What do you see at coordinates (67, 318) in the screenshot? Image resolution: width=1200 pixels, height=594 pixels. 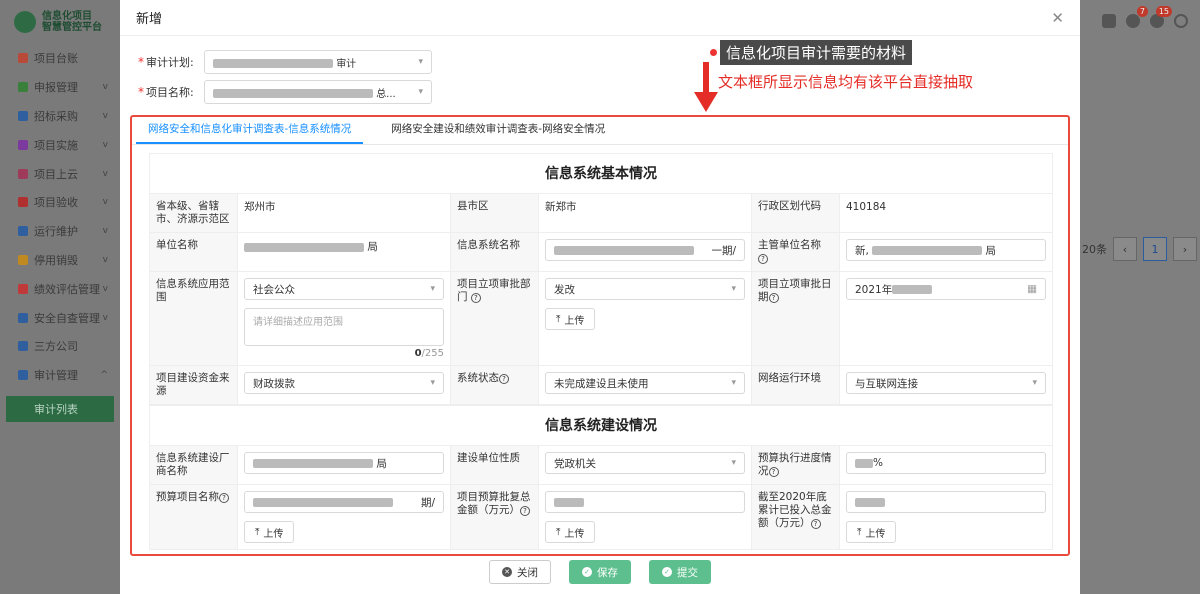 I see `sidebar-item-label: 安全自查管理` at bounding box center [67, 318].